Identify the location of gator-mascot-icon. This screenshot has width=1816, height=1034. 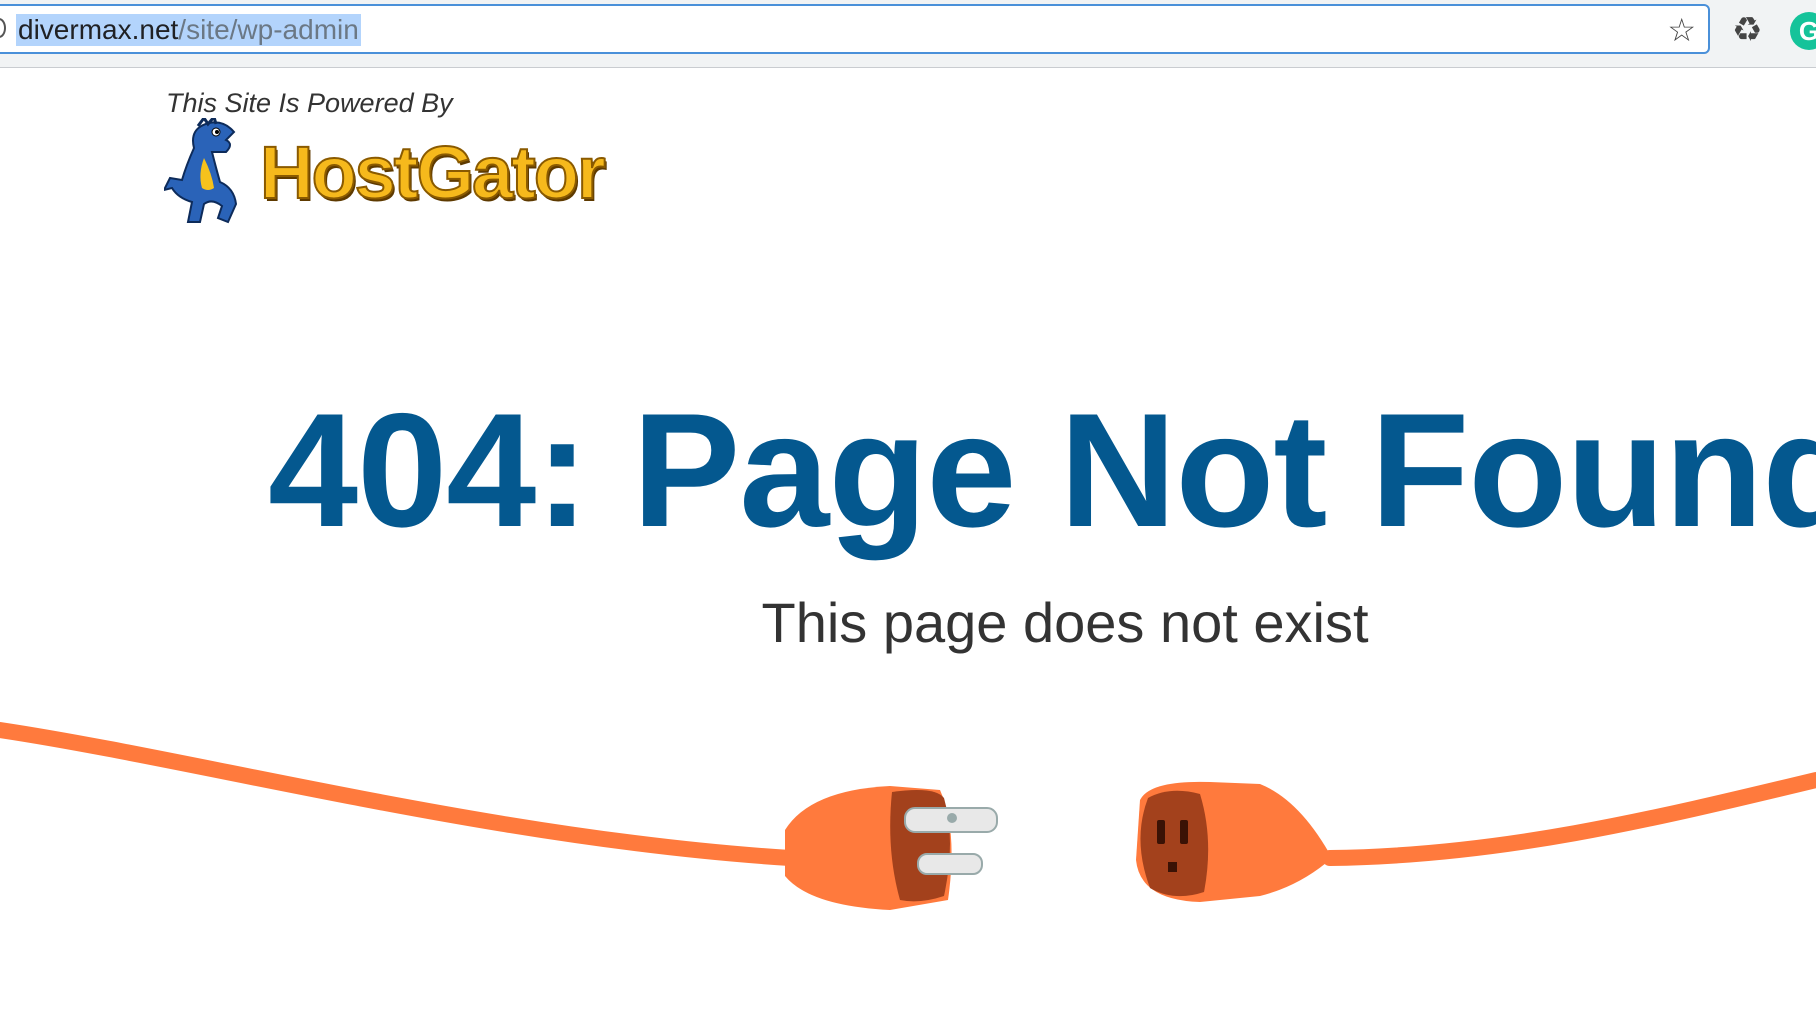
(201, 171).